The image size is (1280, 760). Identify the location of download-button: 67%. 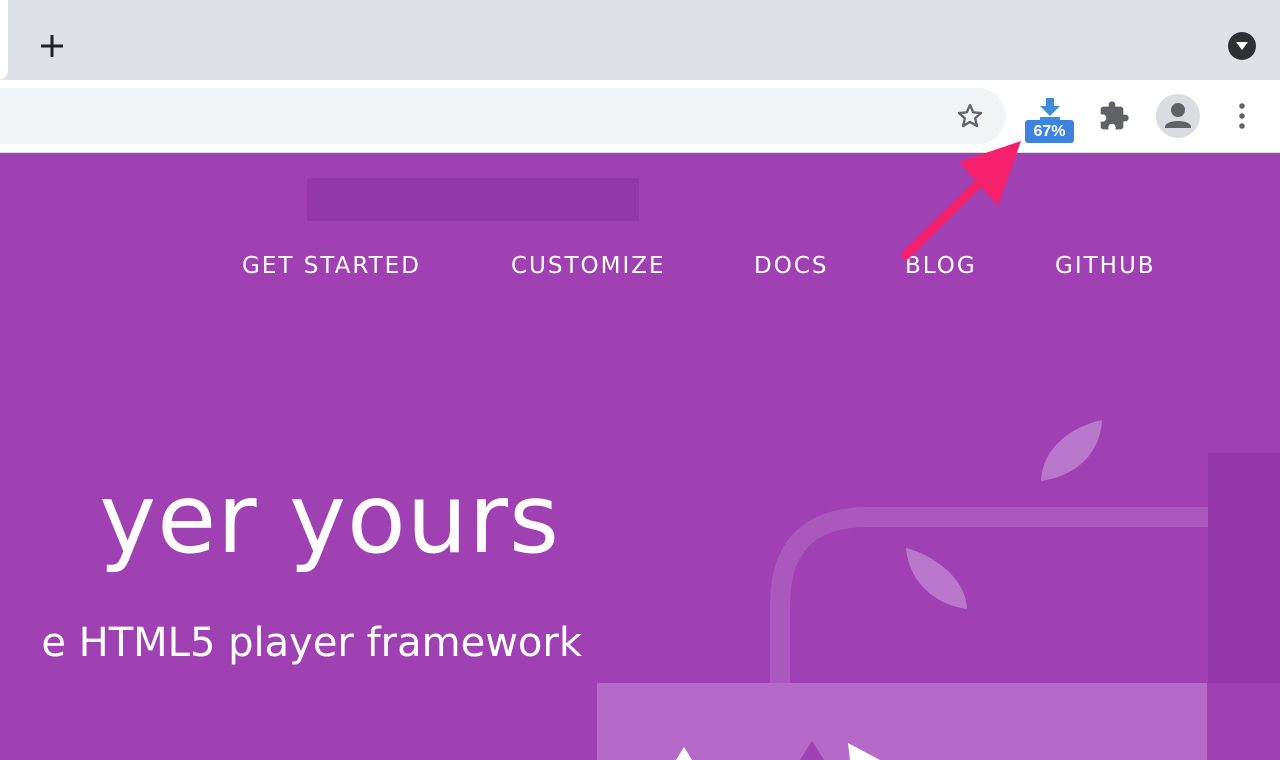
(1050, 119).